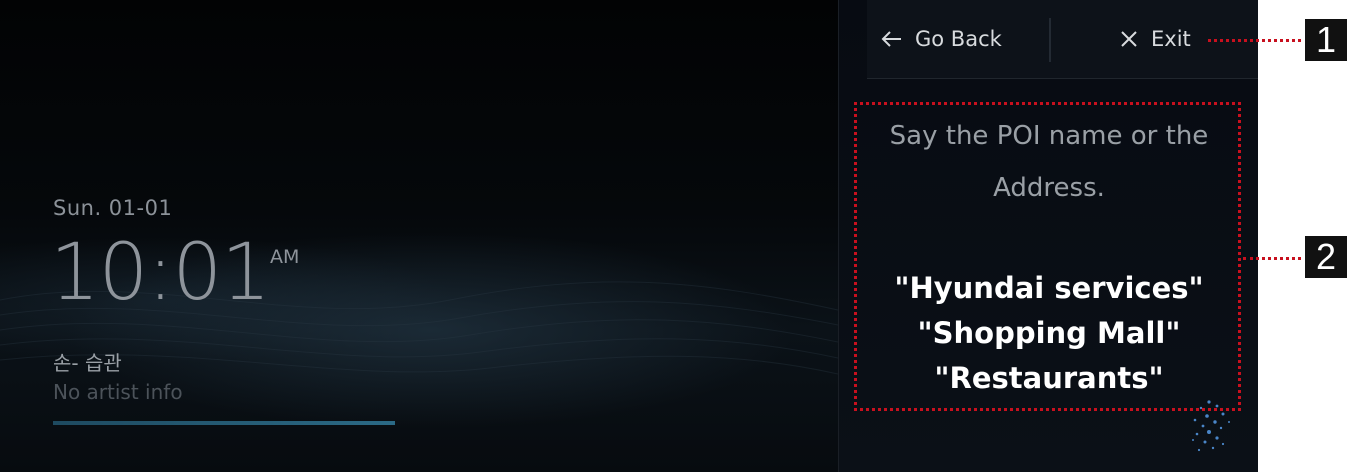 This screenshot has width=1355, height=472. What do you see at coordinates (1062, 39) in the screenshot?
I see `voice-top-bar: Go Back Exit` at bounding box center [1062, 39].